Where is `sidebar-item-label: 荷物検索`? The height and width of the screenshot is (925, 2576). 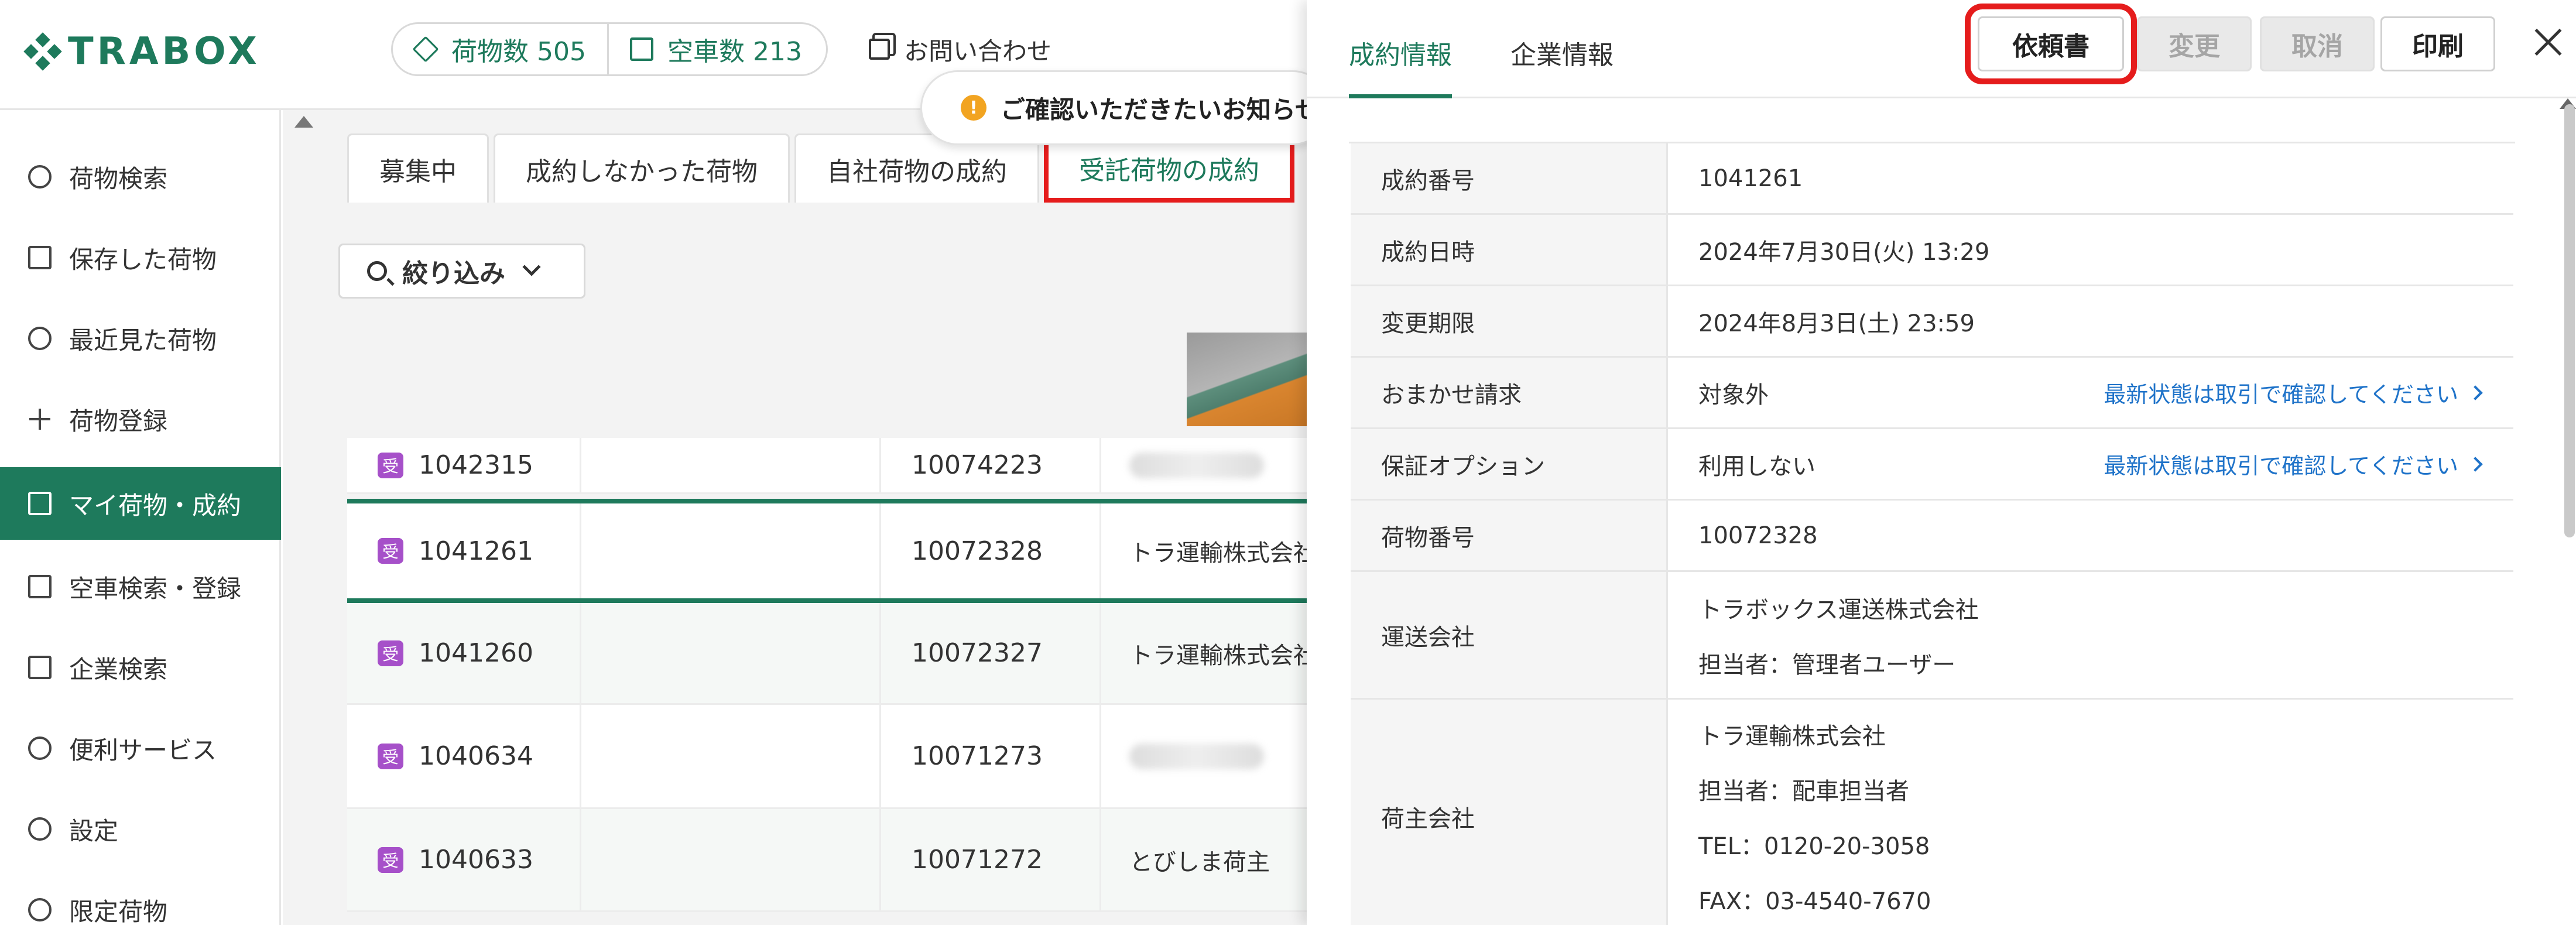
sidebar-item-label: 荷物検索 is located at coordinates (118, 178).